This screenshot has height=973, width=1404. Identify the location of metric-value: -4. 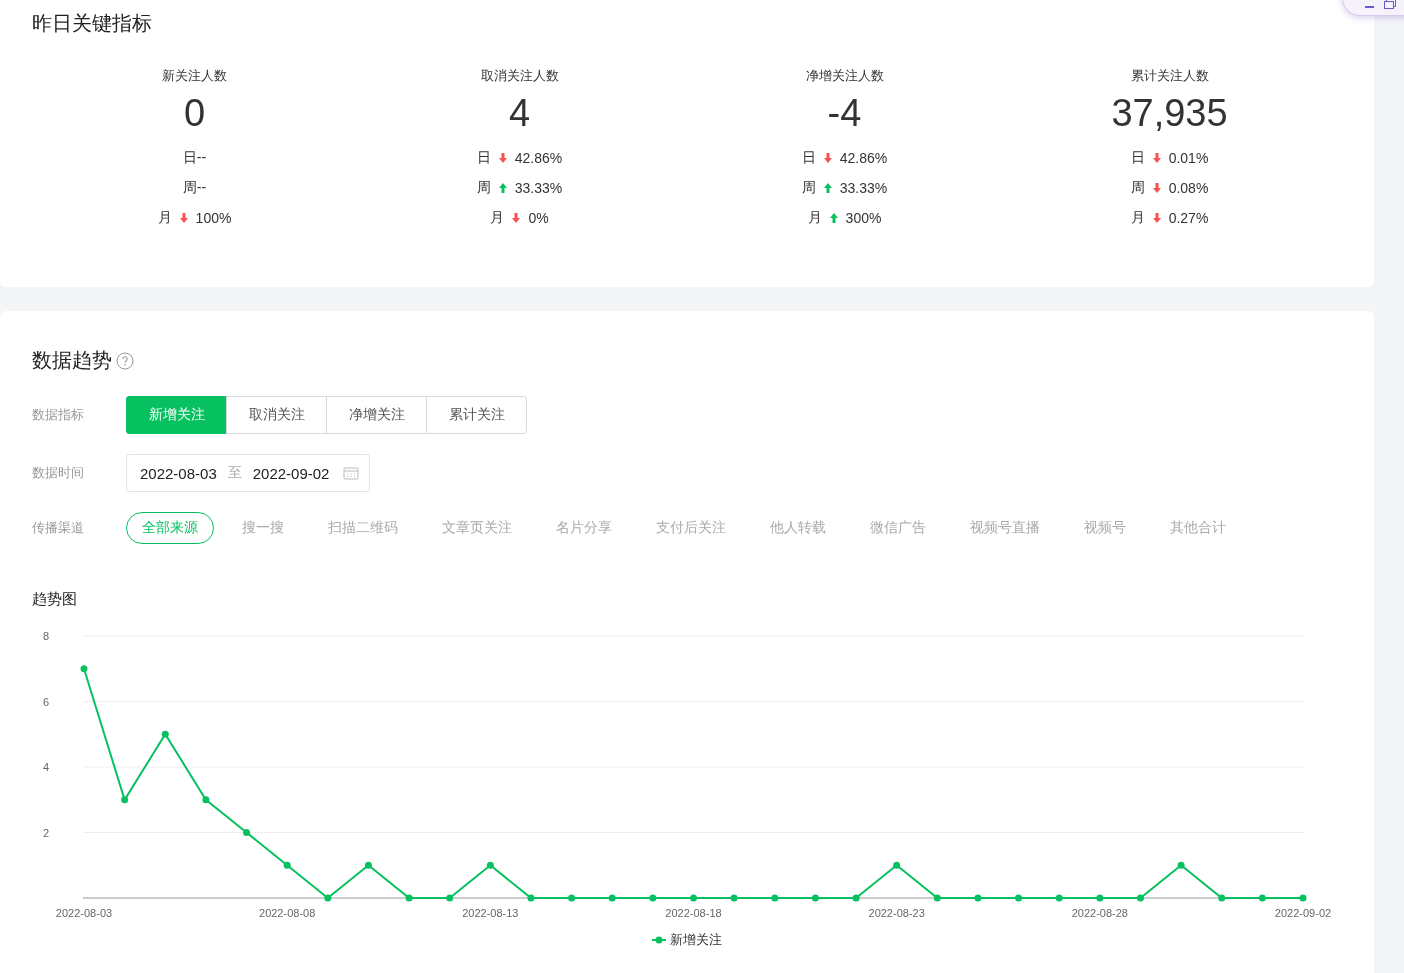
(844, 113).